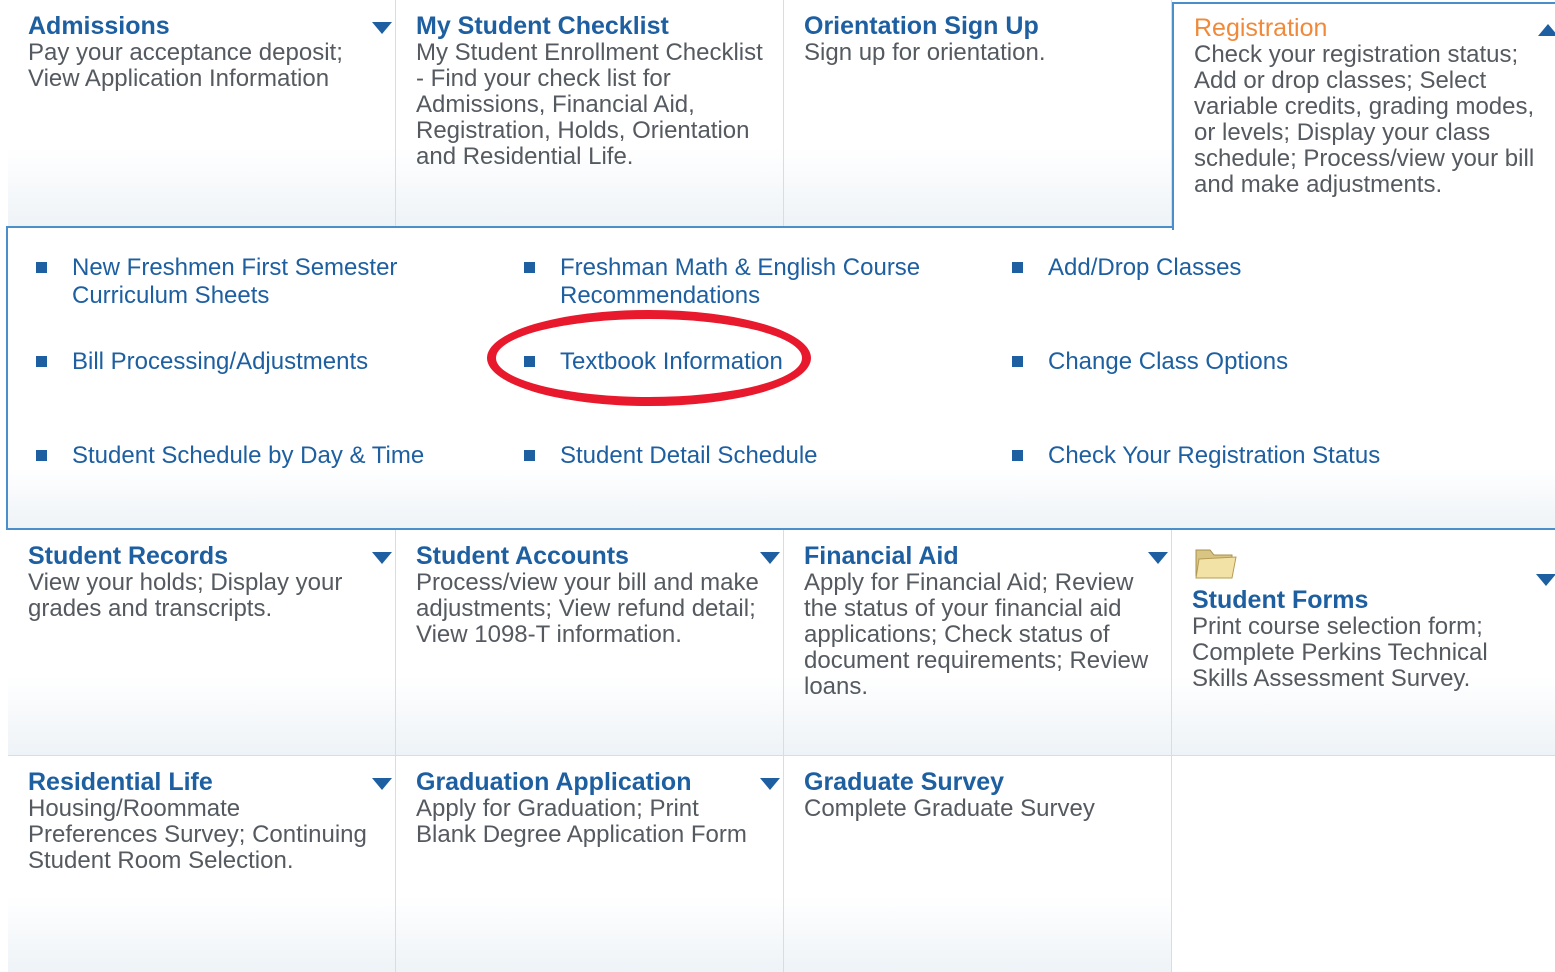 This screenshot has width=1555, height=972. I want to click on link-detail-schedule-label: Student Detail Schedule, so click(734, 456).